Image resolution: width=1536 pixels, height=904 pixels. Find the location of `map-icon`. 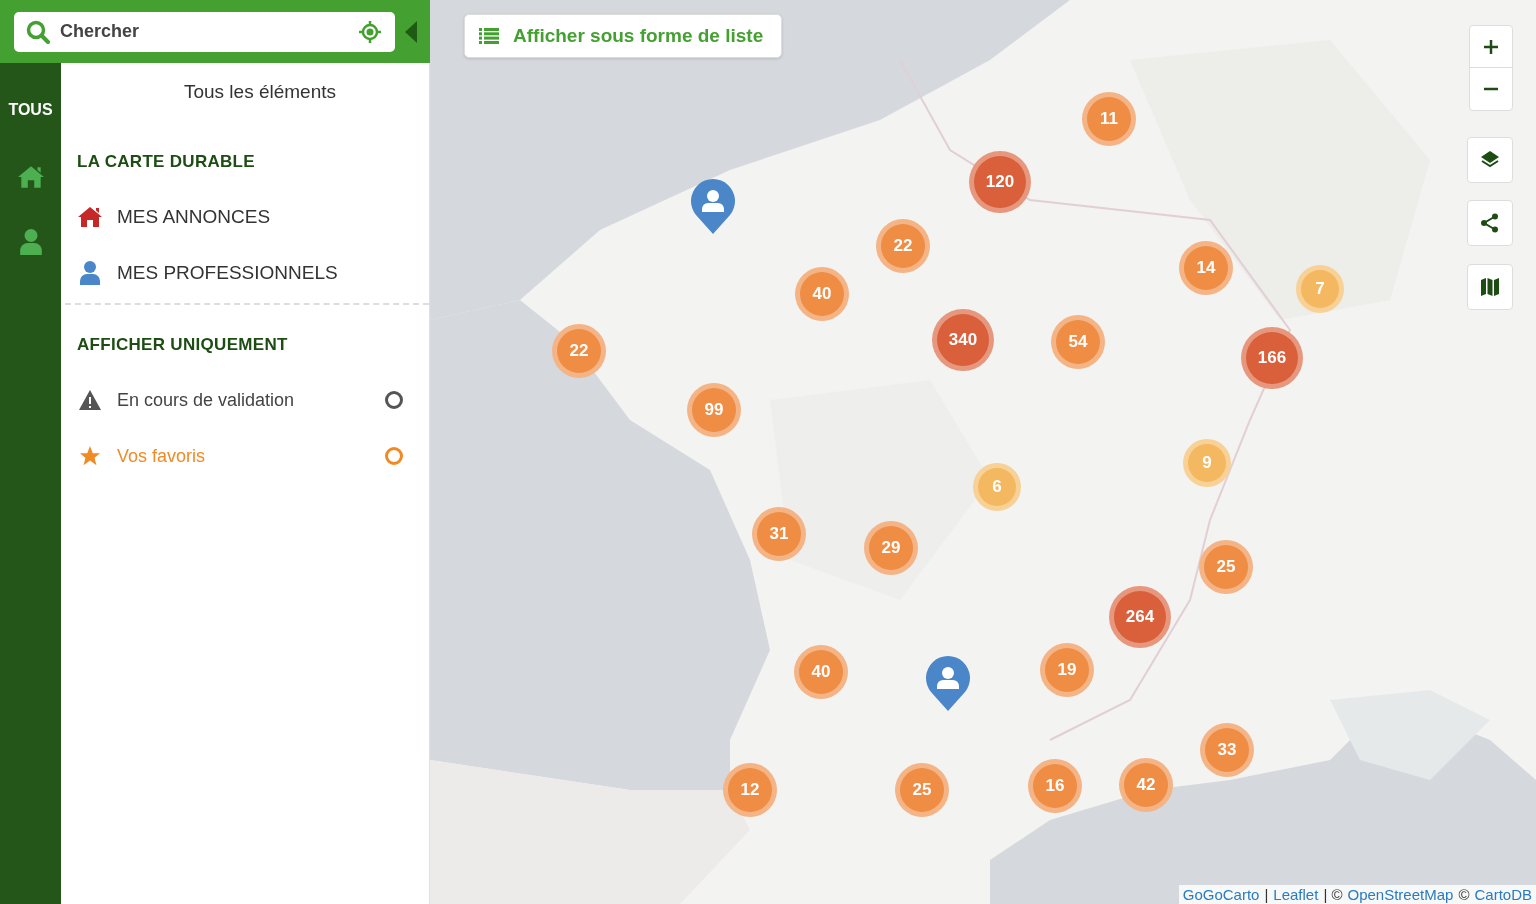

map-icon is located at coordinates (1490, 287).